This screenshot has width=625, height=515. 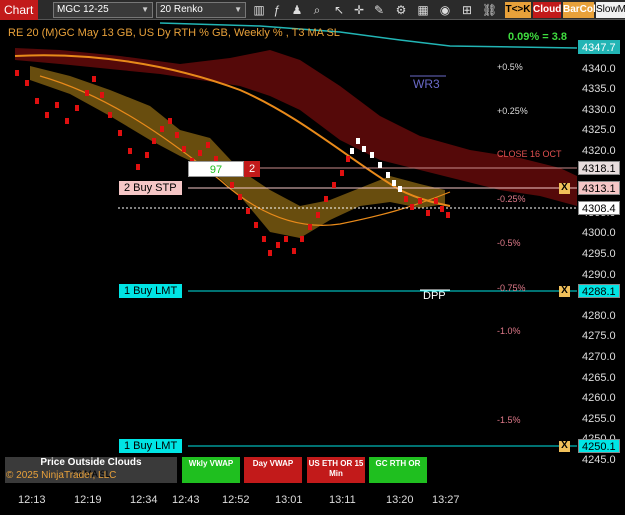 What do you see at coordinates (599, 47) in the screenshot?
I see `upper-band-price: 4347.7` at bounding box center [599, 47].